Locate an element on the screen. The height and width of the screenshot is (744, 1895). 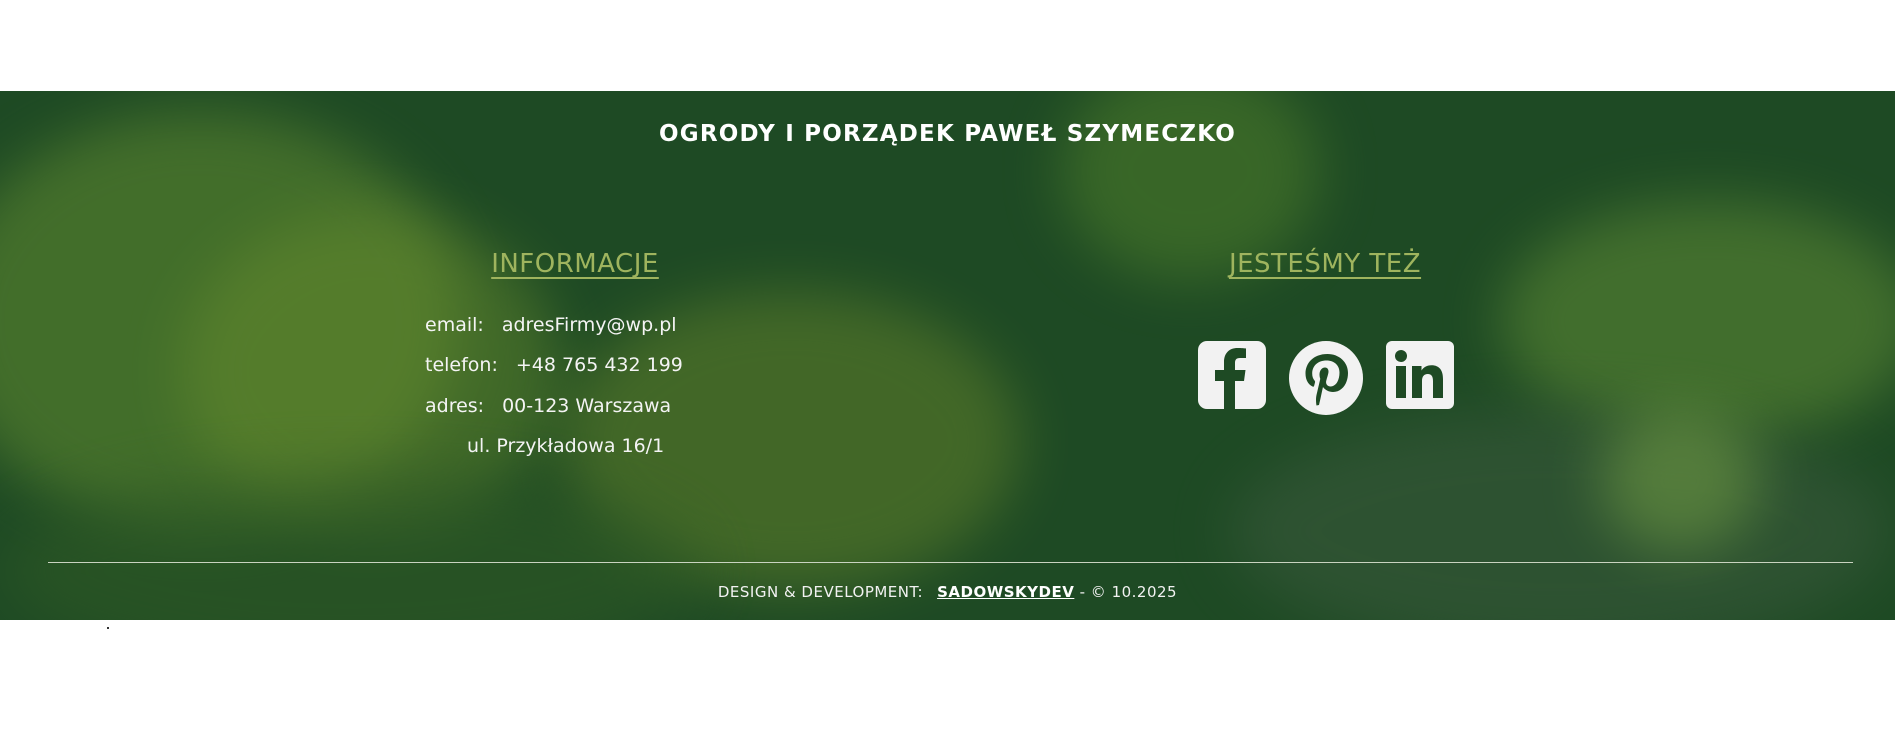
phone-row: telefon: +48 765 432 199 is located at coordinates (554, 365).